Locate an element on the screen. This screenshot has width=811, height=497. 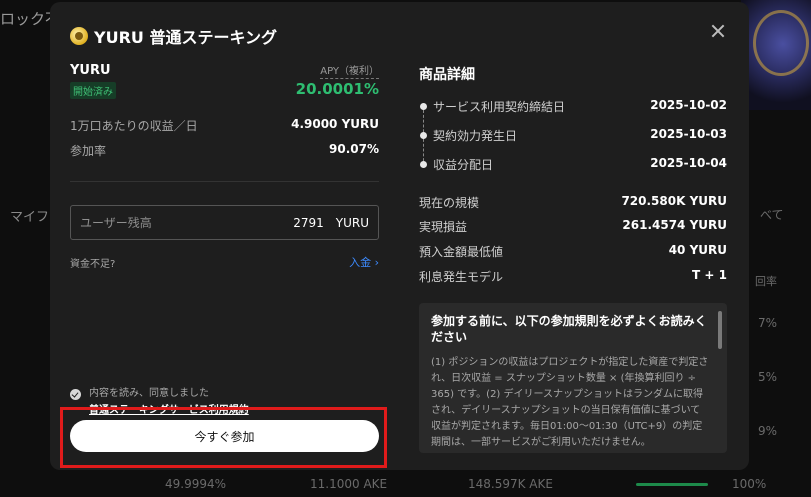
close-icon is located at coordinates (718, 31).